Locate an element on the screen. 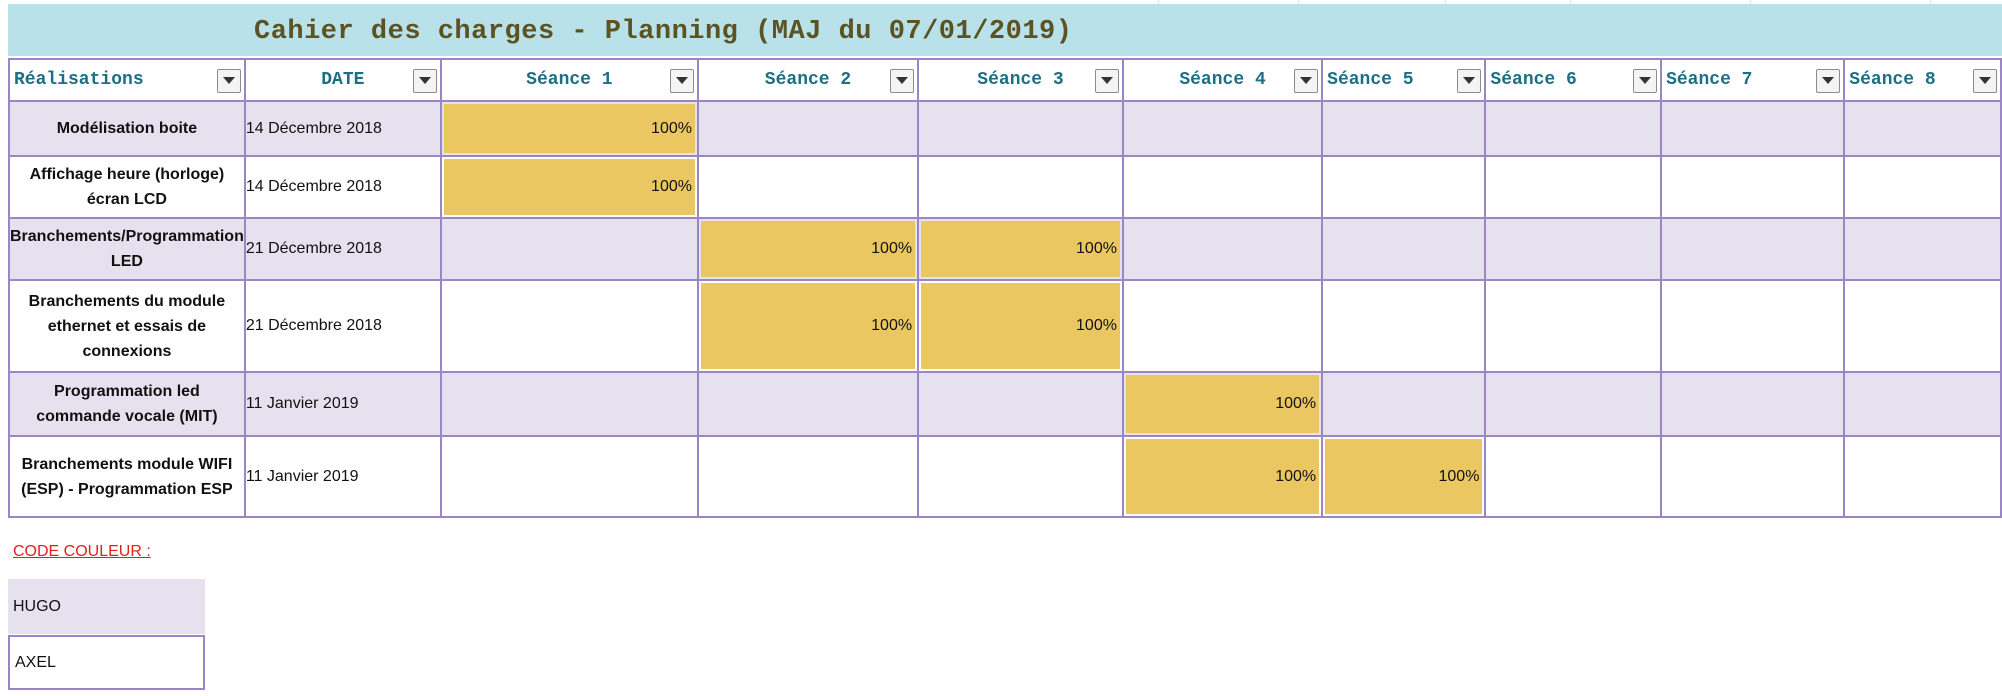 The image size is (2002, 696). legend-title: CODE COULEUR : is located at coordinates (82, 551).